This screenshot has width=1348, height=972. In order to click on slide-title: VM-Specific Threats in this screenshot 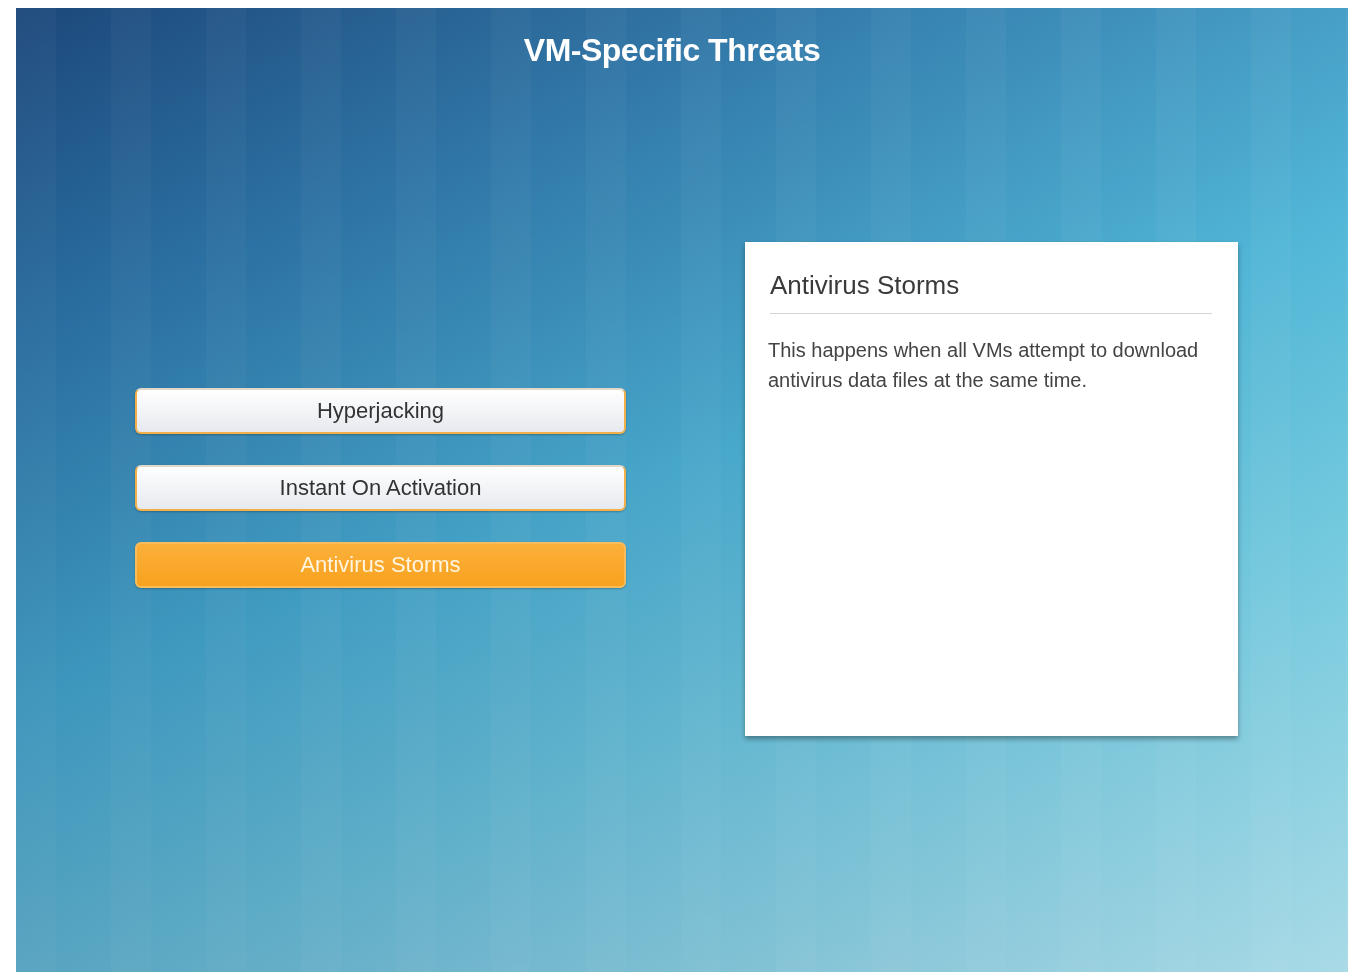, I will do `click(672, 50)`.